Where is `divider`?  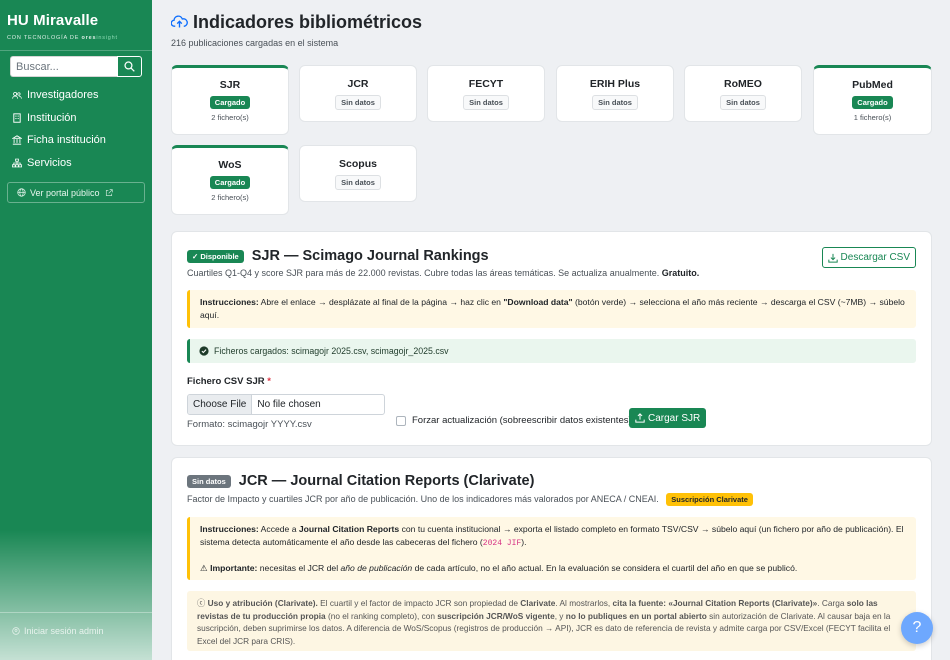
divider is located at coordinates (76, 50).